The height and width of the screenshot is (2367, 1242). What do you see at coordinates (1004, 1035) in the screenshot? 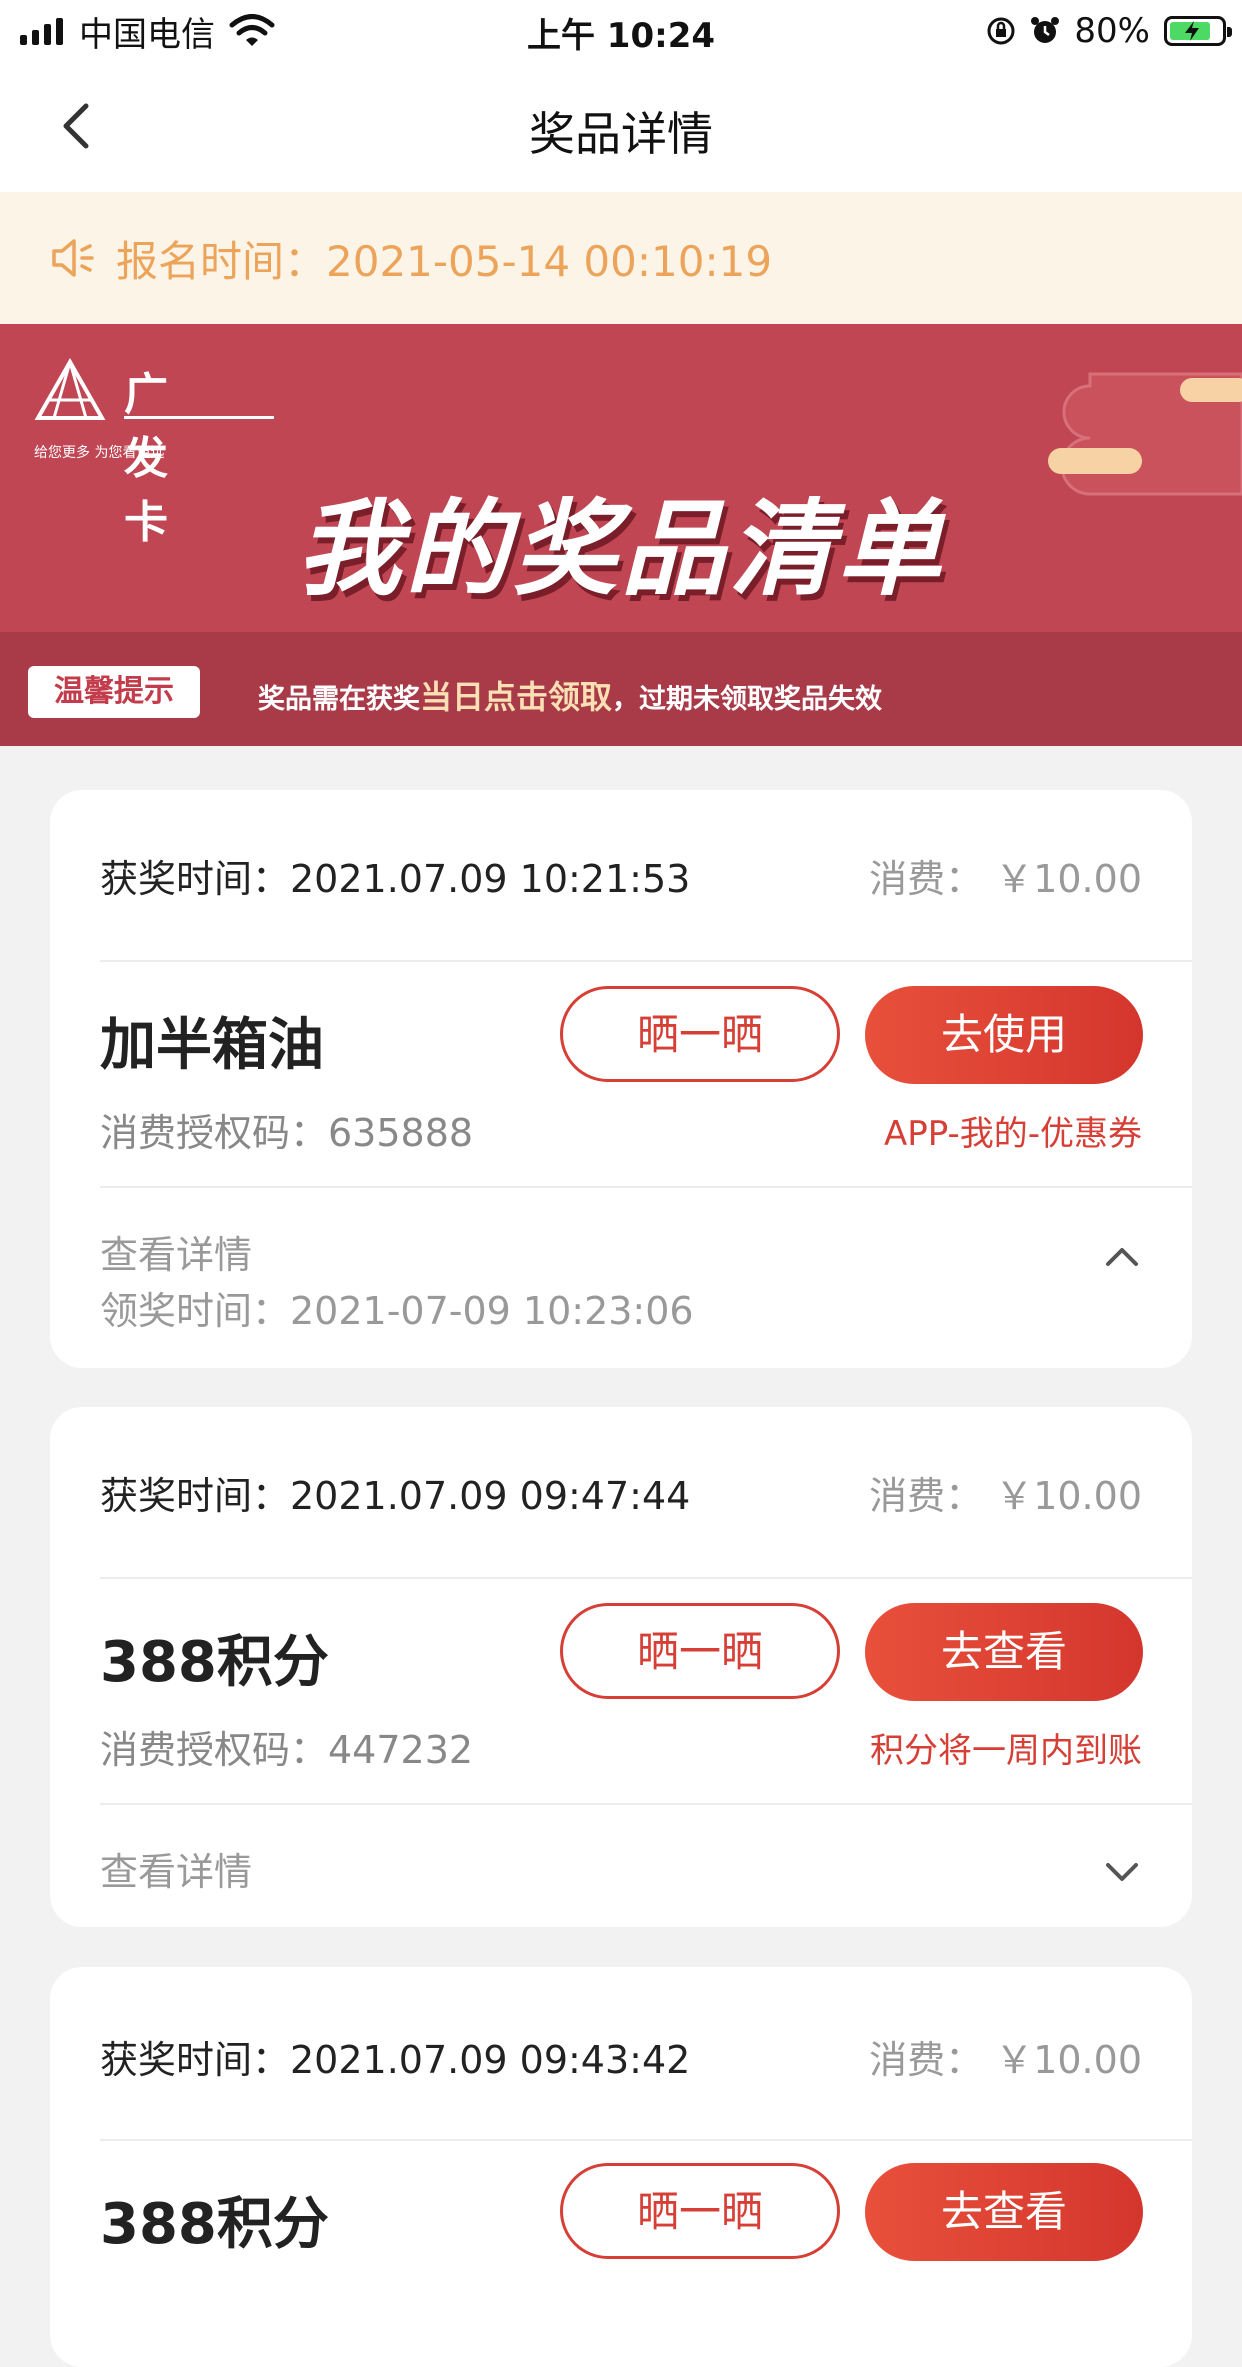
I see `use-button: 去使用` at bounding box center [1004, 1035].